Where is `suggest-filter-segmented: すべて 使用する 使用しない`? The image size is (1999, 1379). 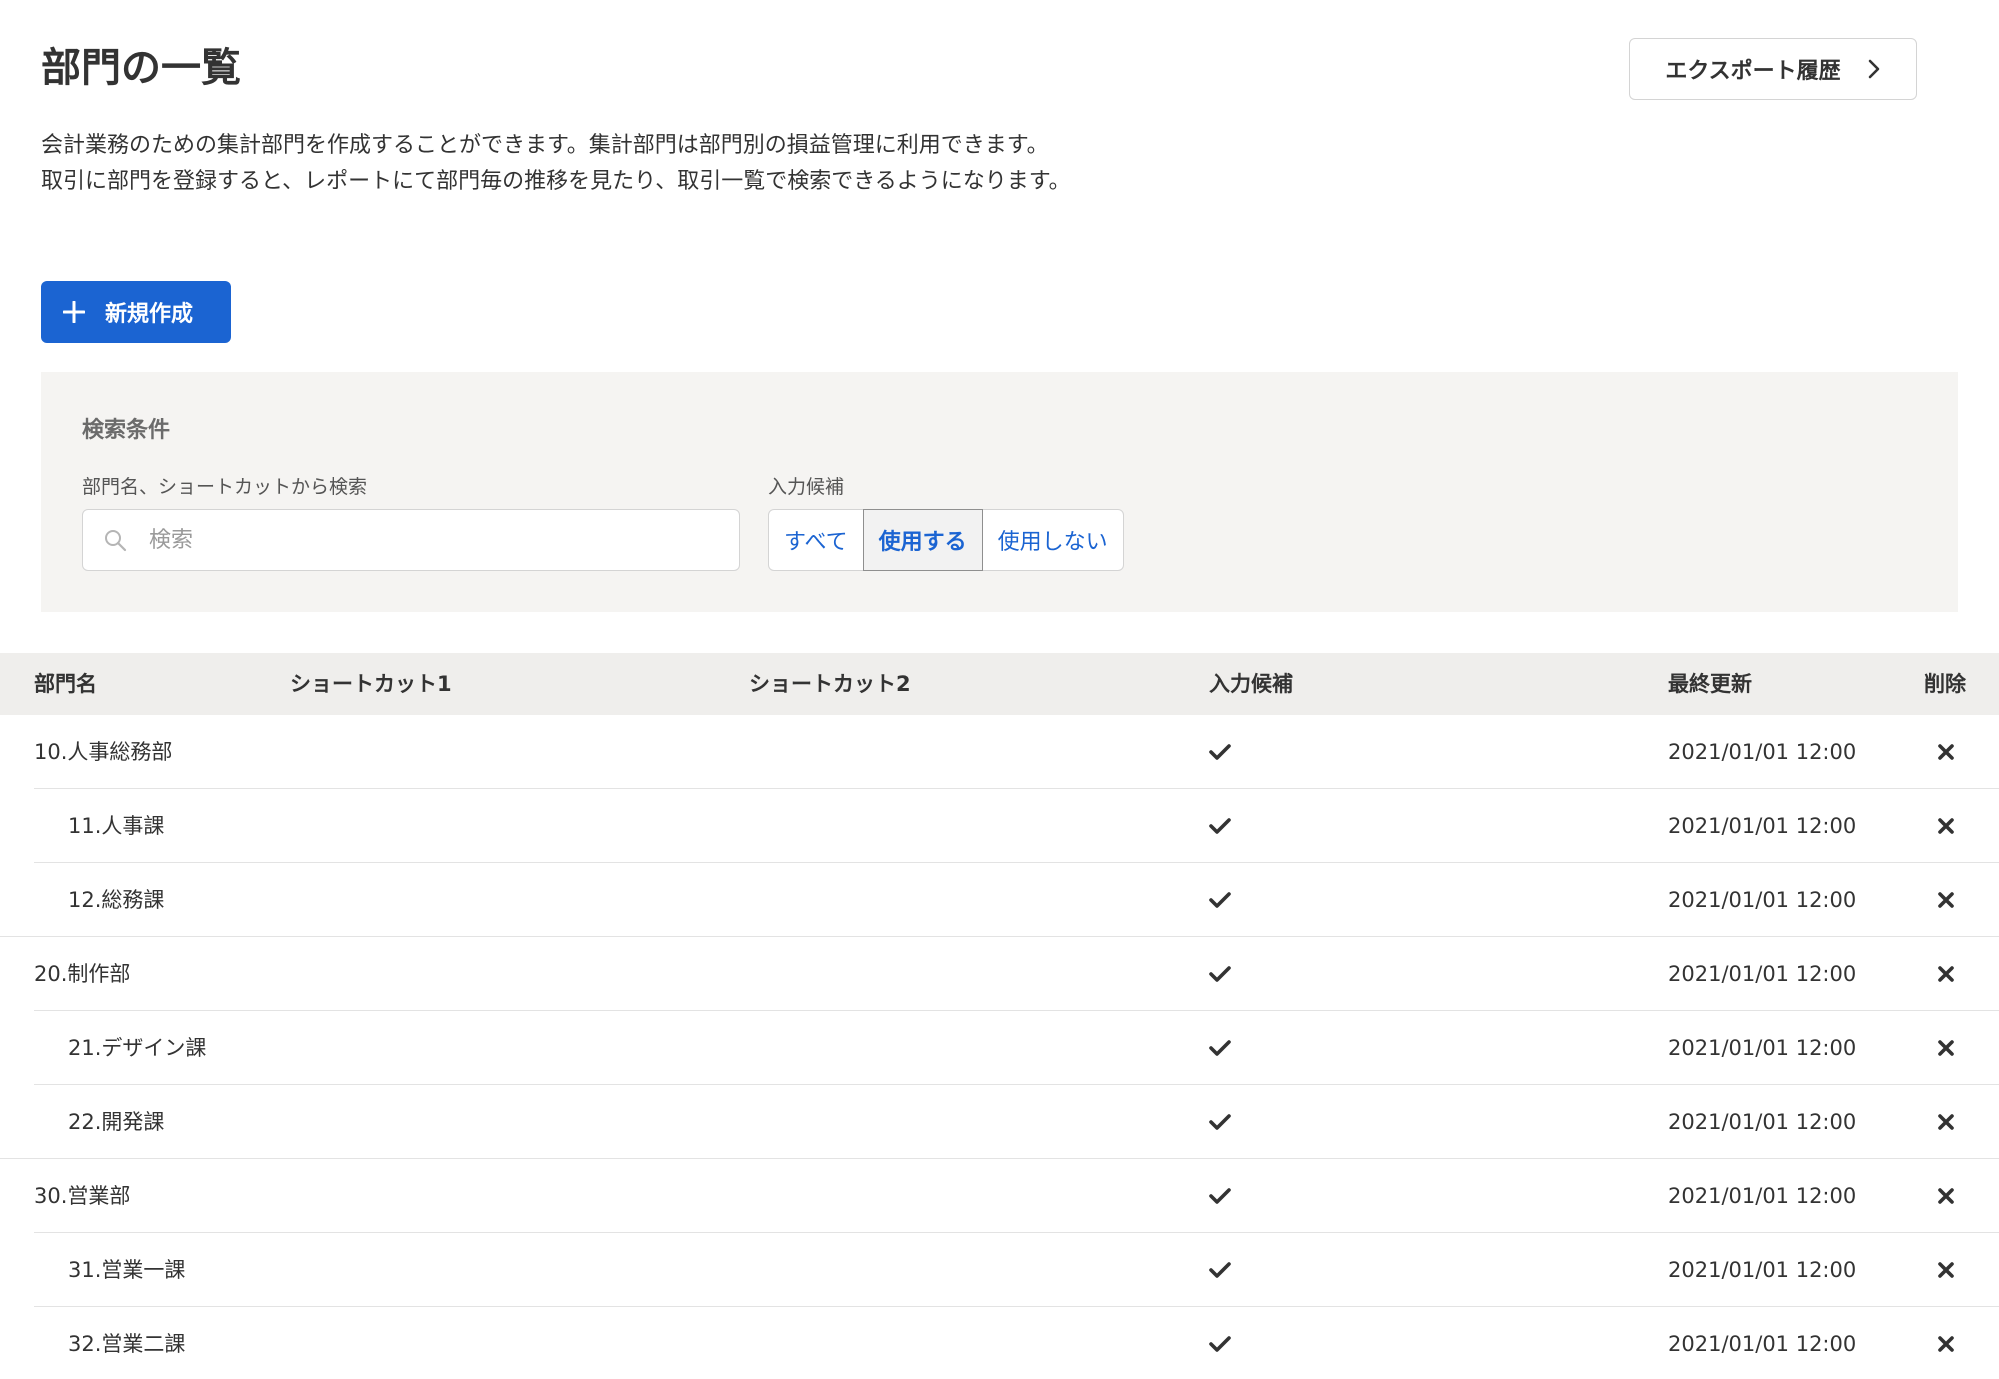 suggest-filter-segmented: すべて 使用する 使用しない is located at coordinates (946, 540).